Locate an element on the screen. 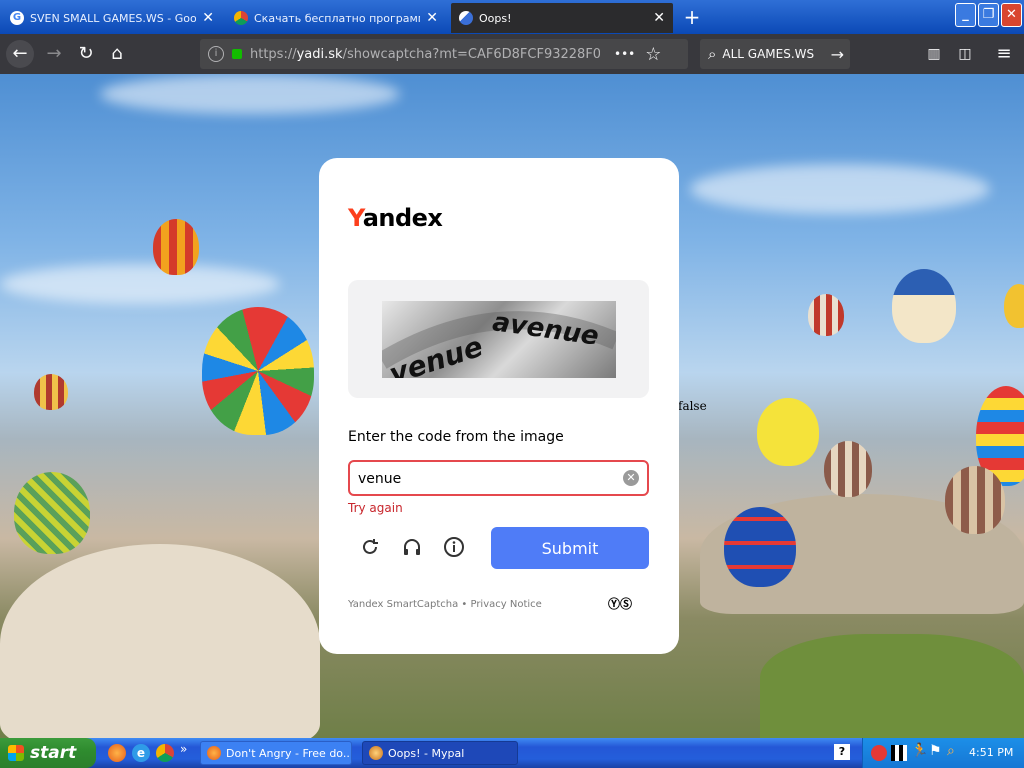 The height and width of the screenshot is (768, 1024). page-favicon is located at coordinates (466, 18).